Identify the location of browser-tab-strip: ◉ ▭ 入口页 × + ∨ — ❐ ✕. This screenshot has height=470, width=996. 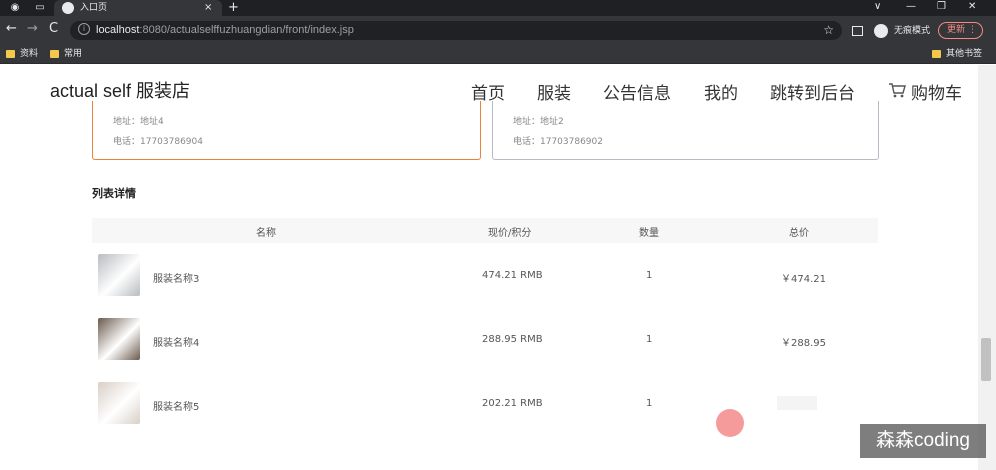
(498, 8).